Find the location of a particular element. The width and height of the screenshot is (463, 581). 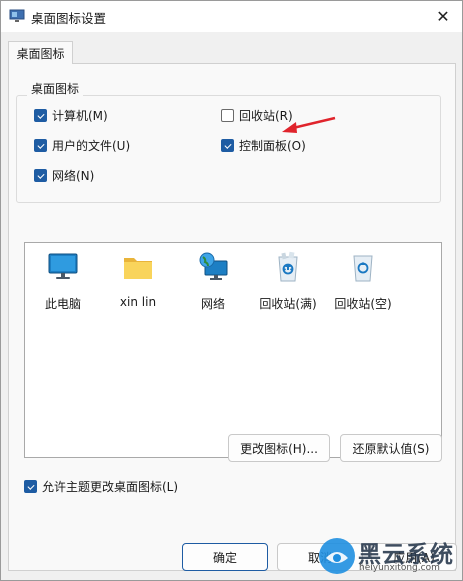

checkbox-user-files: 用户的文件(U) is located at coordinates (82, 145).